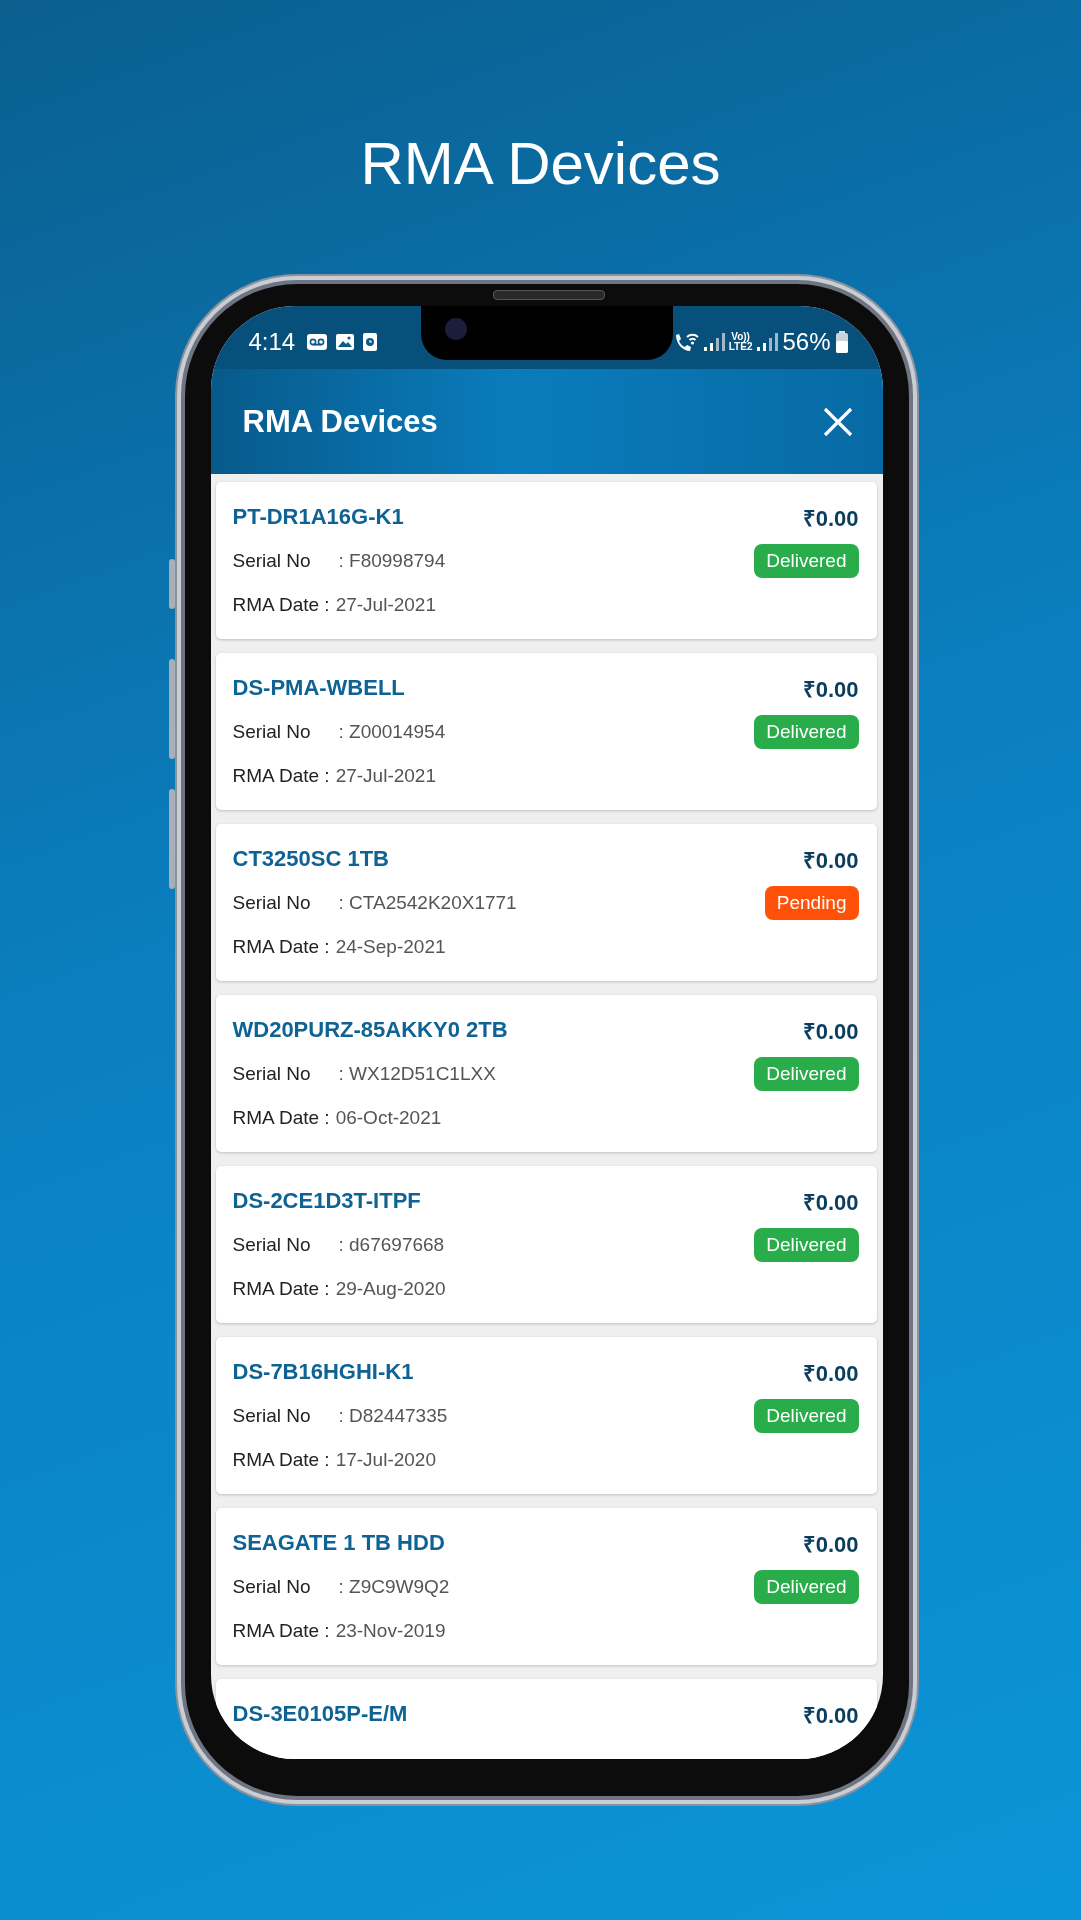 Image resolution: width=1081 pixels, height=1920 pixels. I want to click on close-icon, so click(837, 421).